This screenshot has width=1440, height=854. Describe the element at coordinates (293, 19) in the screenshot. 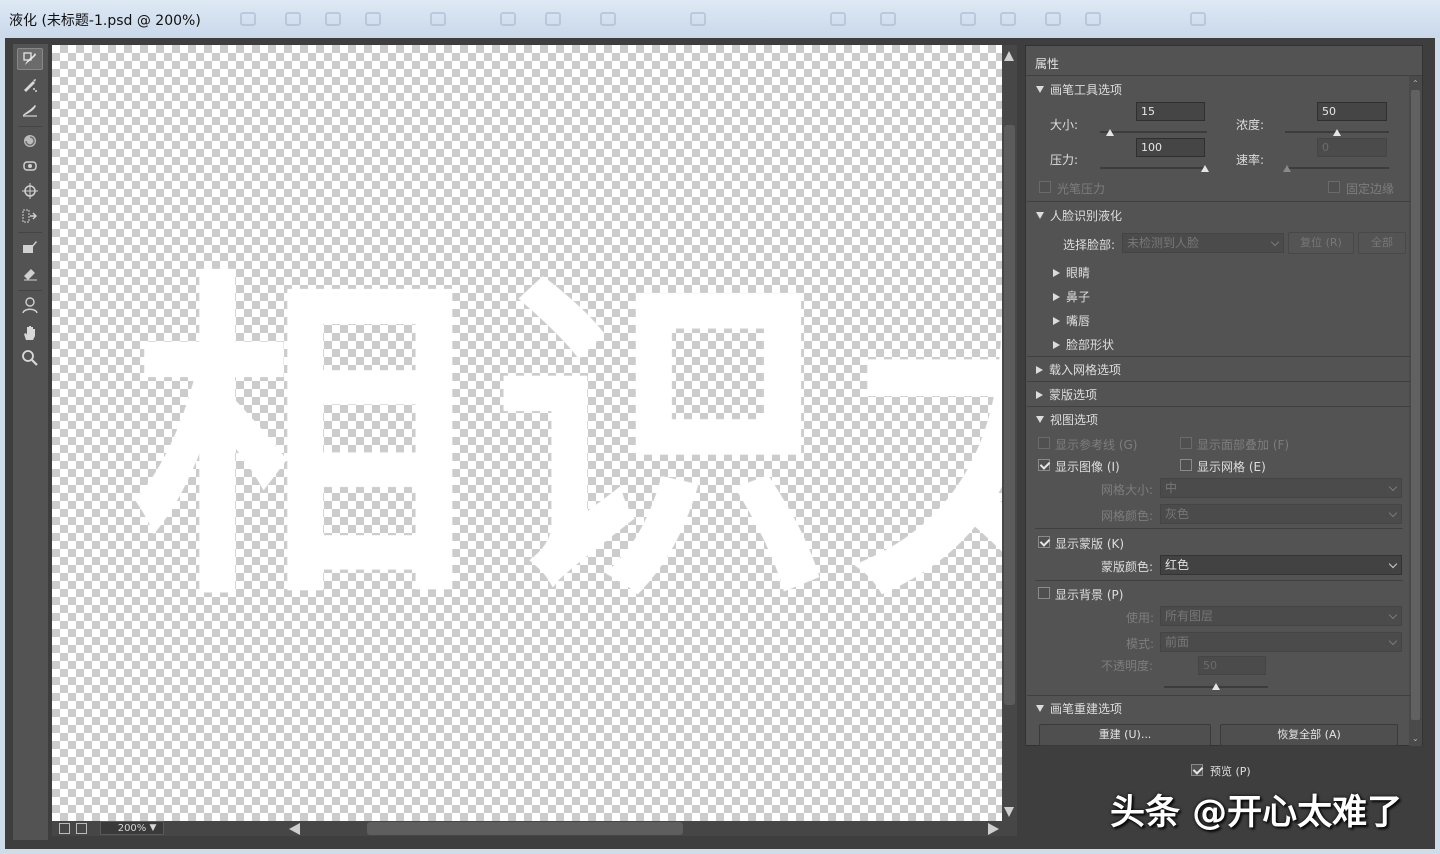

I see `bg-redo-icon` at that location.